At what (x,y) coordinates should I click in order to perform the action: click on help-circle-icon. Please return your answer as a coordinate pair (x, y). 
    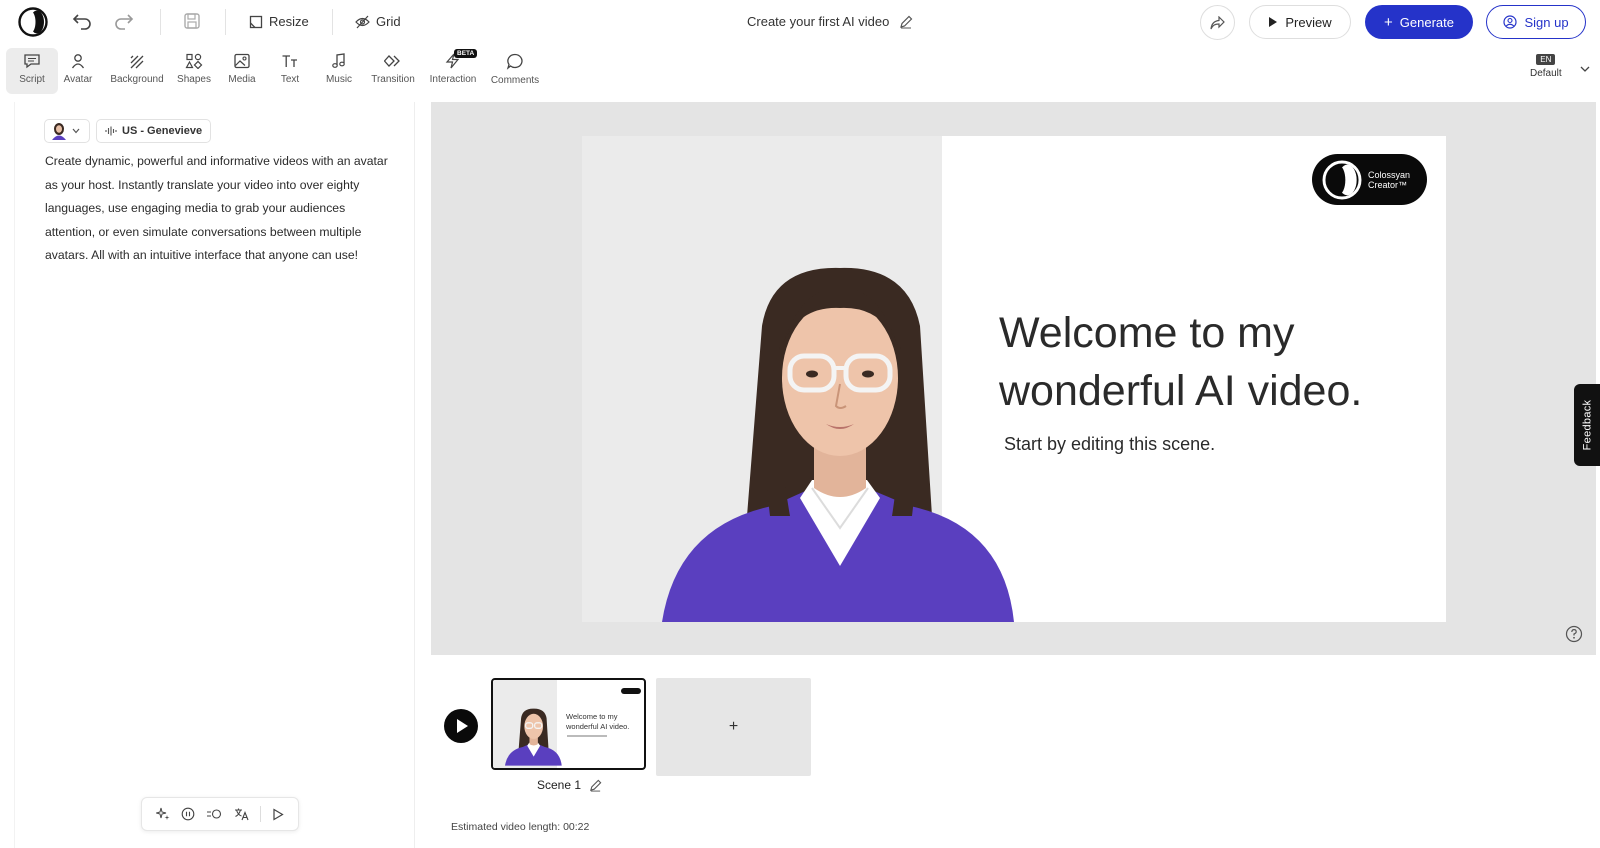
    Looking at the image, I should click on (1574, 634).